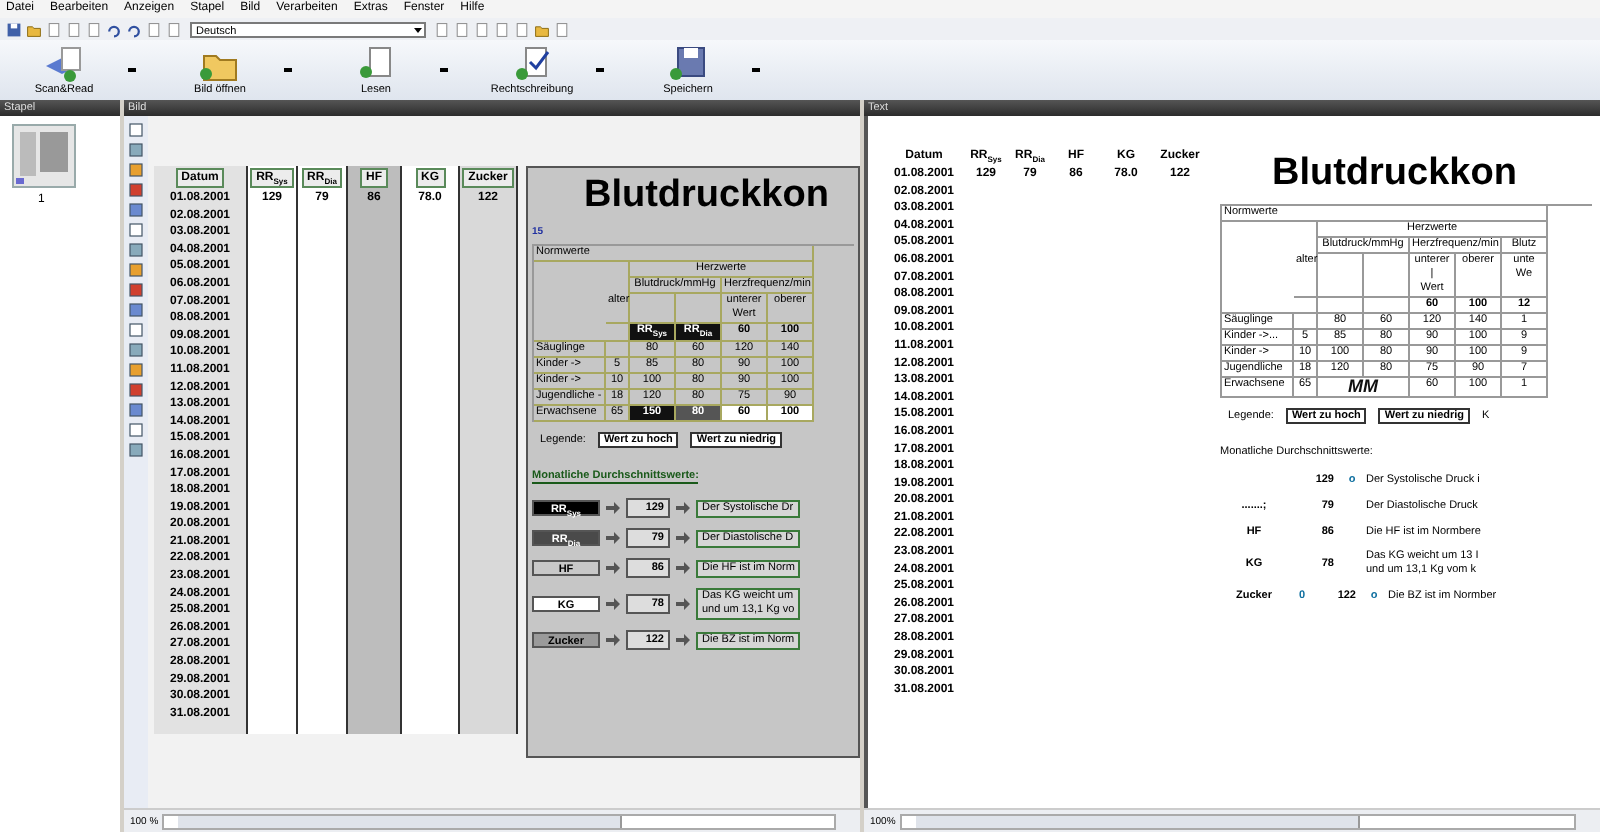  I want to click on floppy-disk-icon, so click(688, 63).